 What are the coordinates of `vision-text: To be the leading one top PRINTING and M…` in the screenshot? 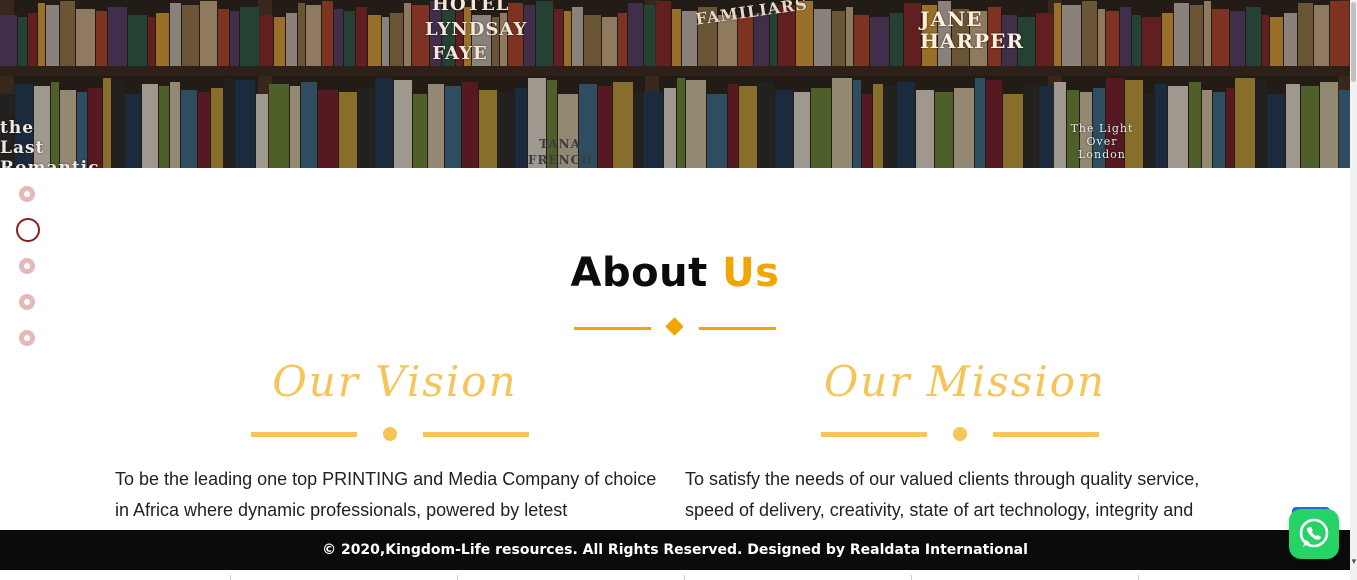 It's located at (386, 494).